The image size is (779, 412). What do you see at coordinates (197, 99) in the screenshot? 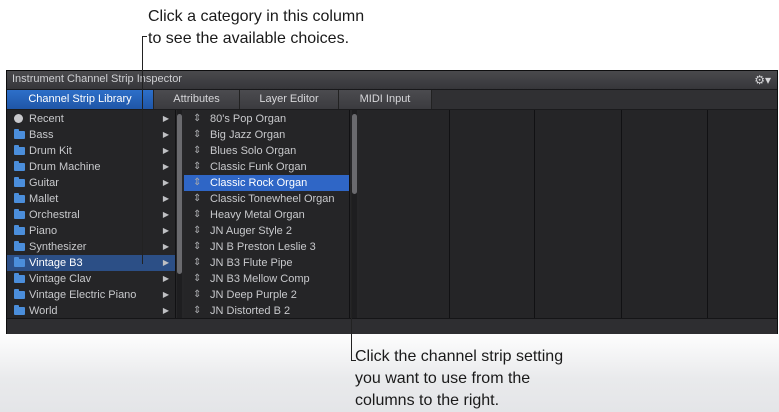
I see `tab-attributes: Attributes` at bounding box center [197, 99].